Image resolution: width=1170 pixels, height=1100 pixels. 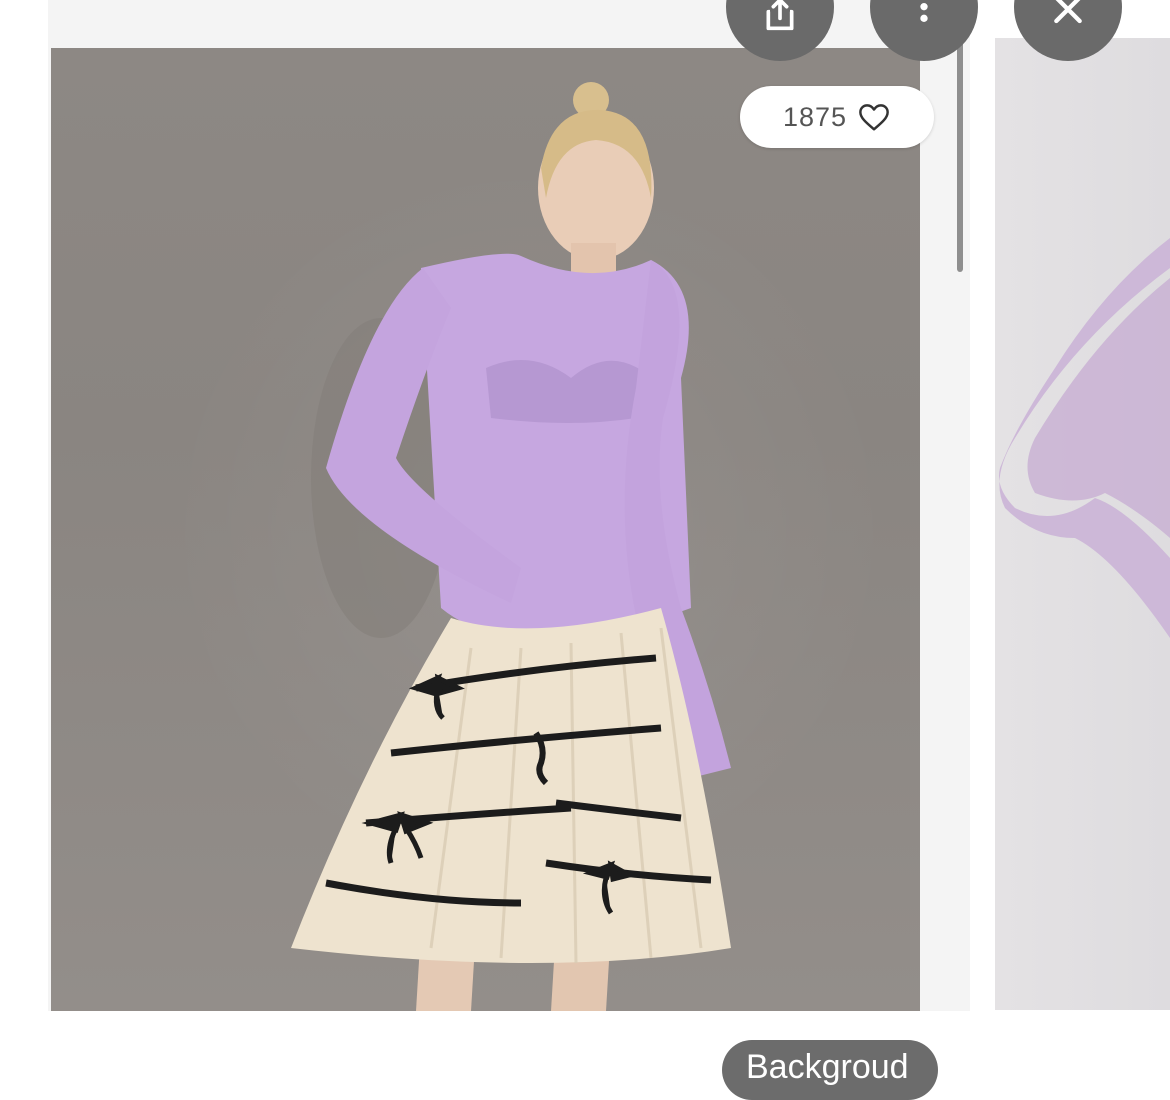 I want to click on card-gap, so click(x=982, y=531).